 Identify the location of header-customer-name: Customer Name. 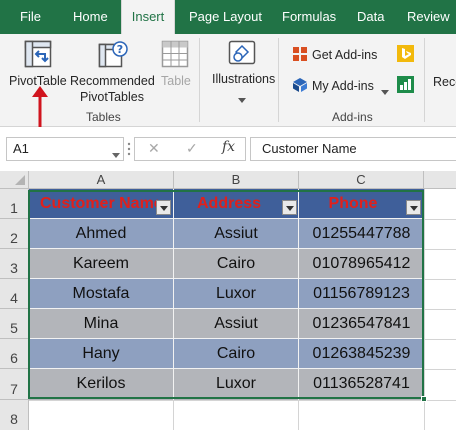
(99, 204).